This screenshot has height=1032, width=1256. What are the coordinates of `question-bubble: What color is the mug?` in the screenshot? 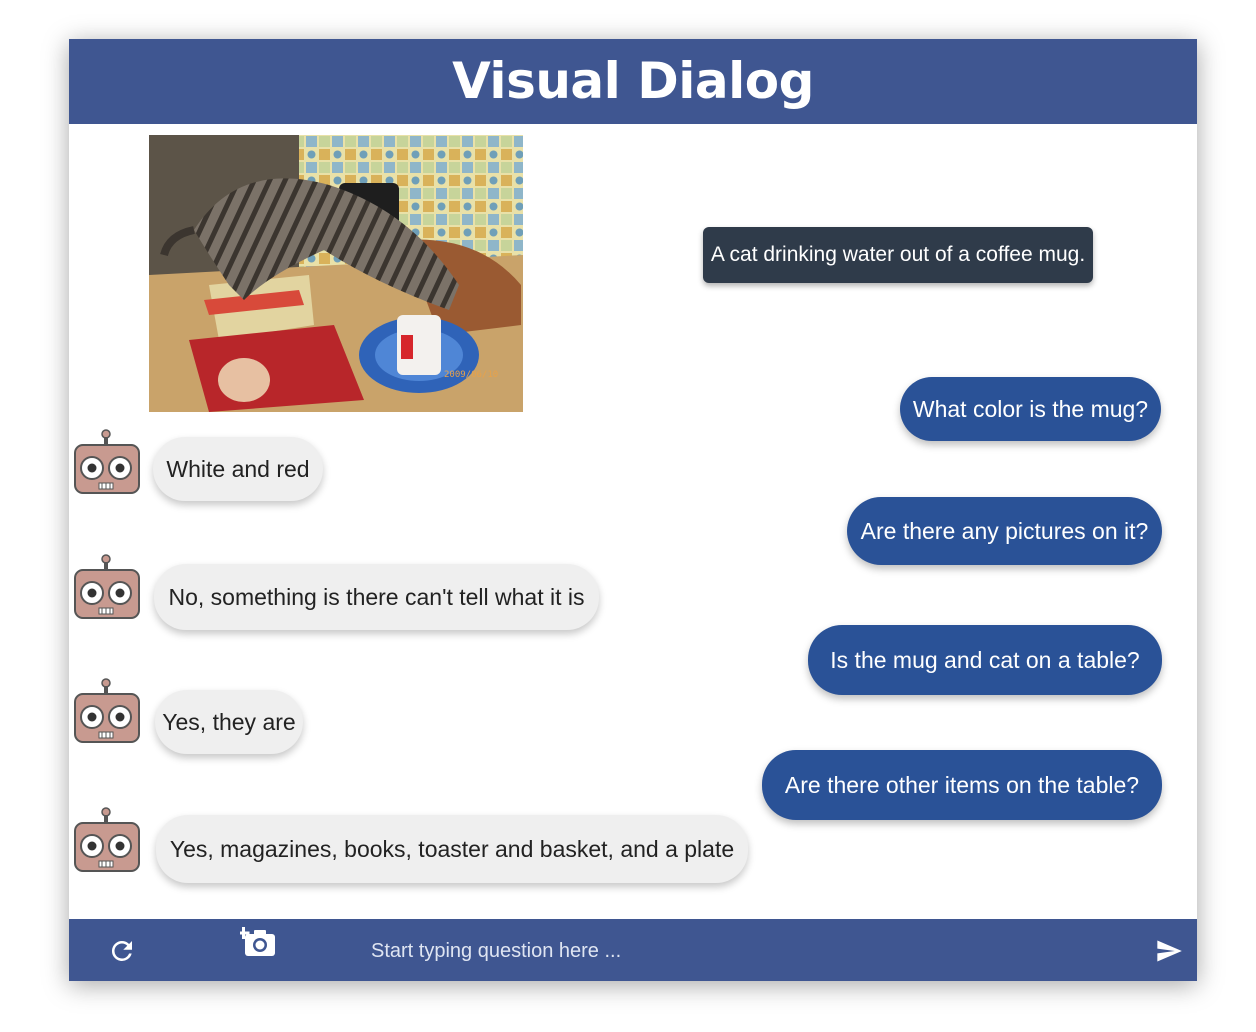 It's located at (1030, 409).